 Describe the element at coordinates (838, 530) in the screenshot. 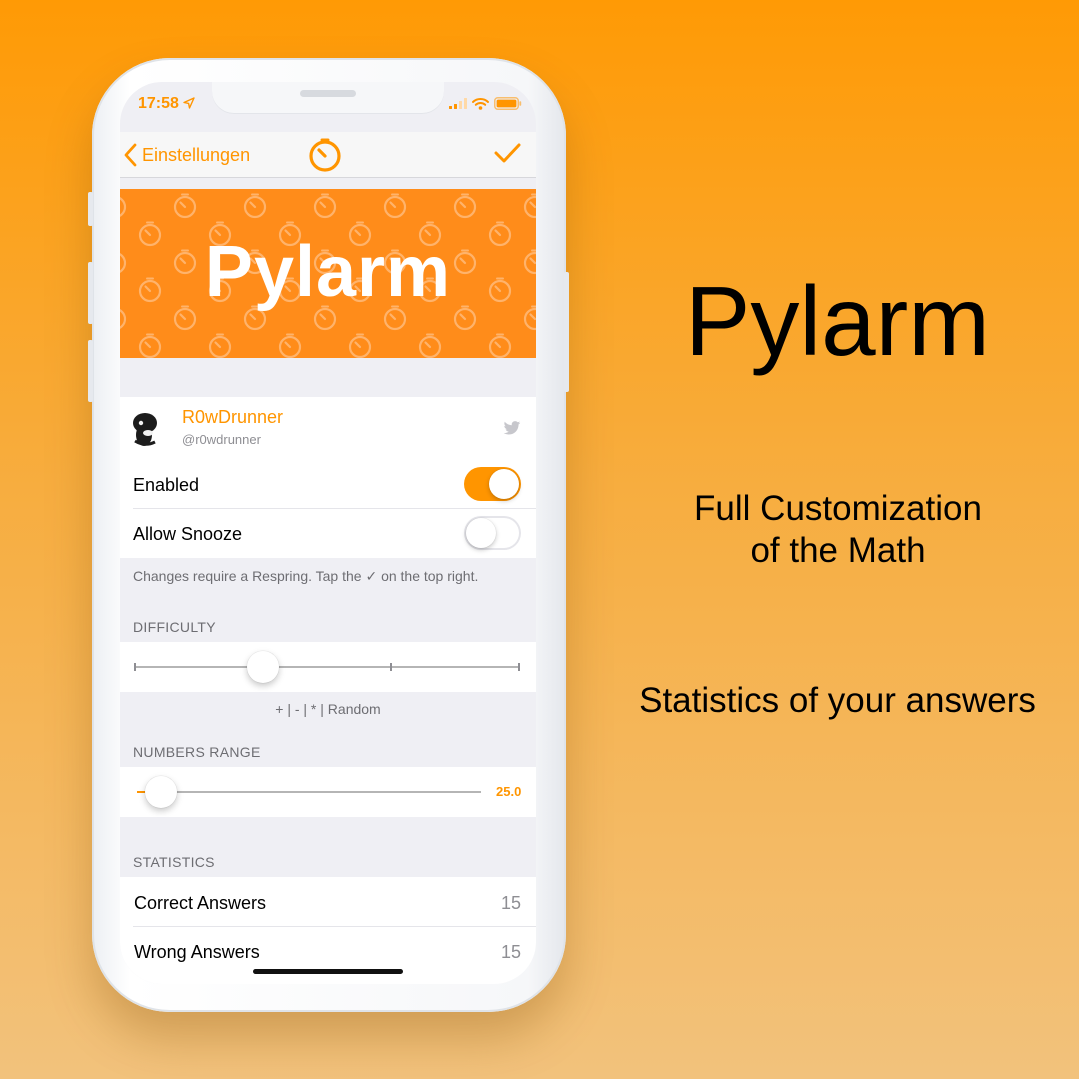

I see `promo-feature-customization: Full Customization of the Math` at that location.